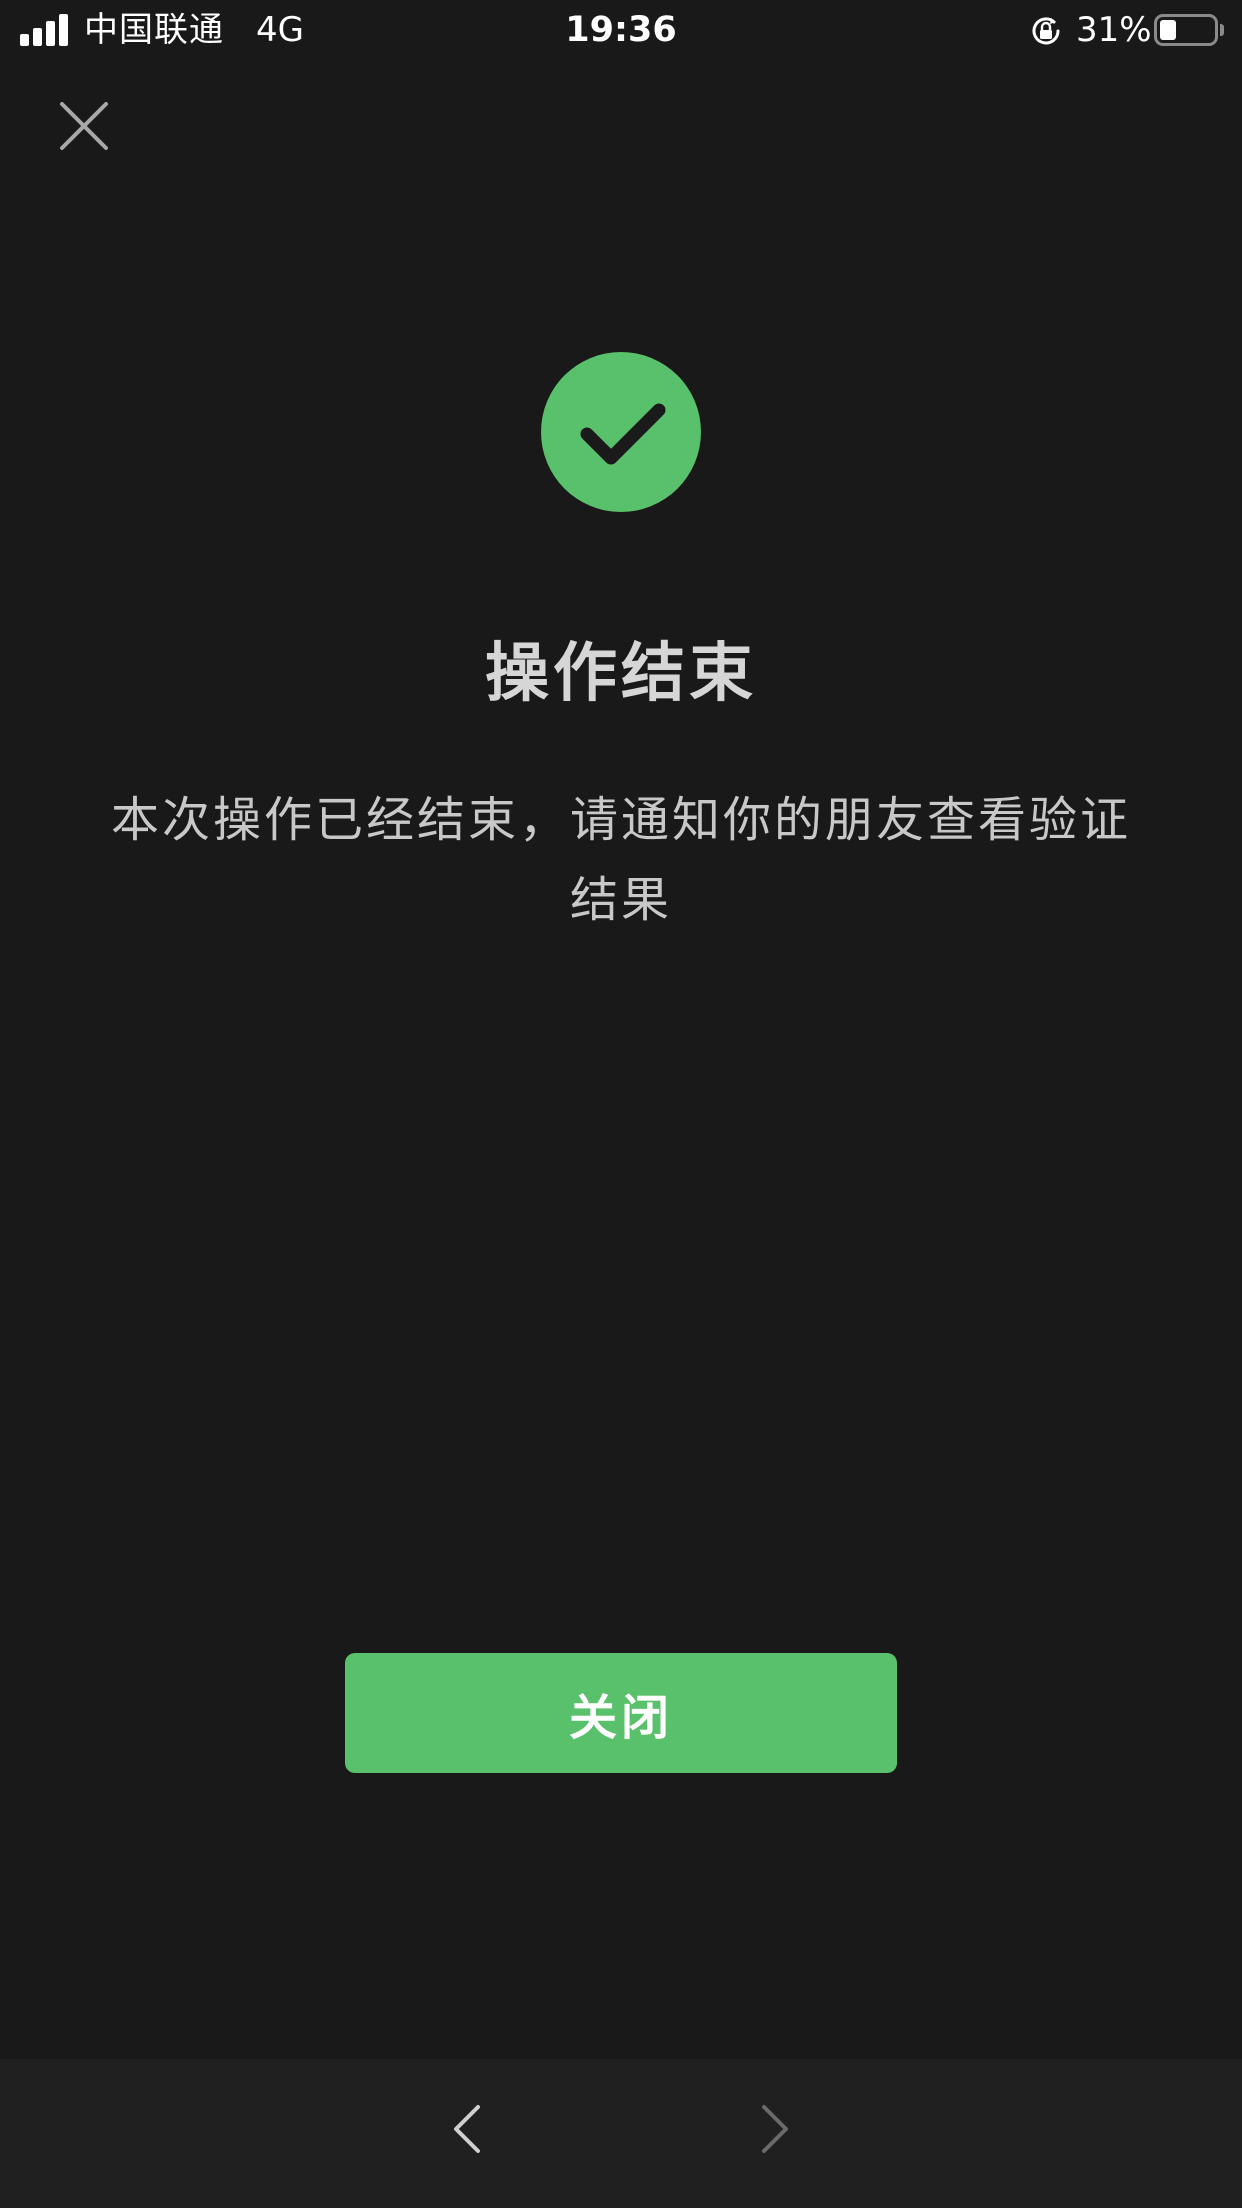 This screenshot has height=2208, width=1242. Describe the element at coordinates (1222, 30) in the screenshot. I see `battery-cap` at that location.